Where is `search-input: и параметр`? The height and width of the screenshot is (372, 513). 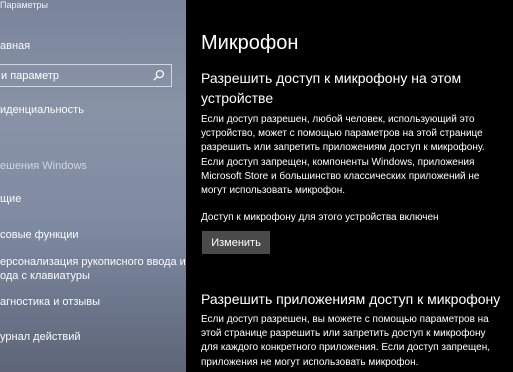 search-input: и параметр is located at coordinates (86, 75).